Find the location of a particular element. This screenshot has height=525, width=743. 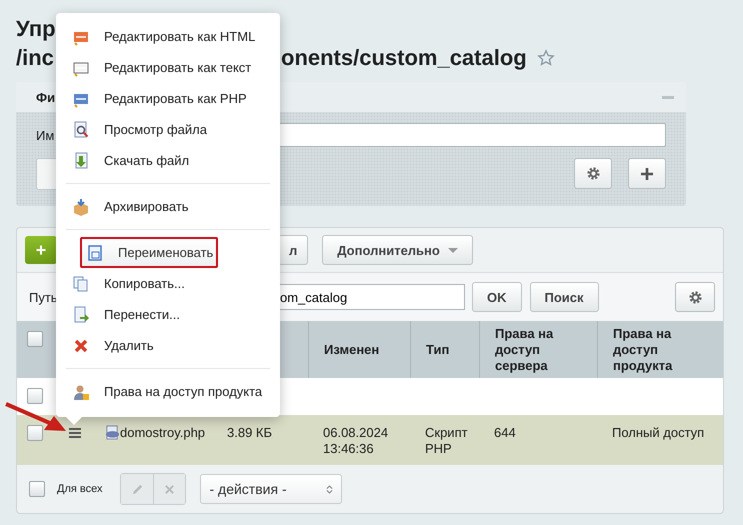

more-dropdown: Дополнительно is located at coordinates (398, 250).